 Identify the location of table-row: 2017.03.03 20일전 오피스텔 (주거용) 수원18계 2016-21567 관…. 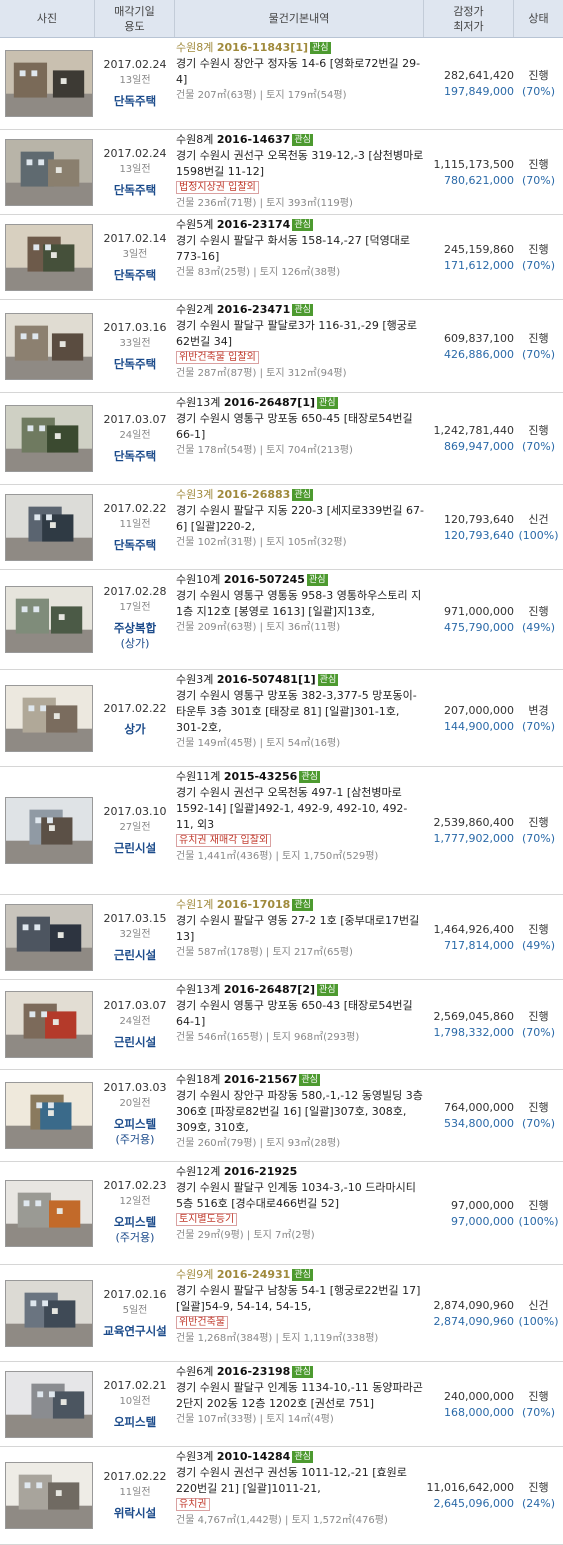
(281, 1116).